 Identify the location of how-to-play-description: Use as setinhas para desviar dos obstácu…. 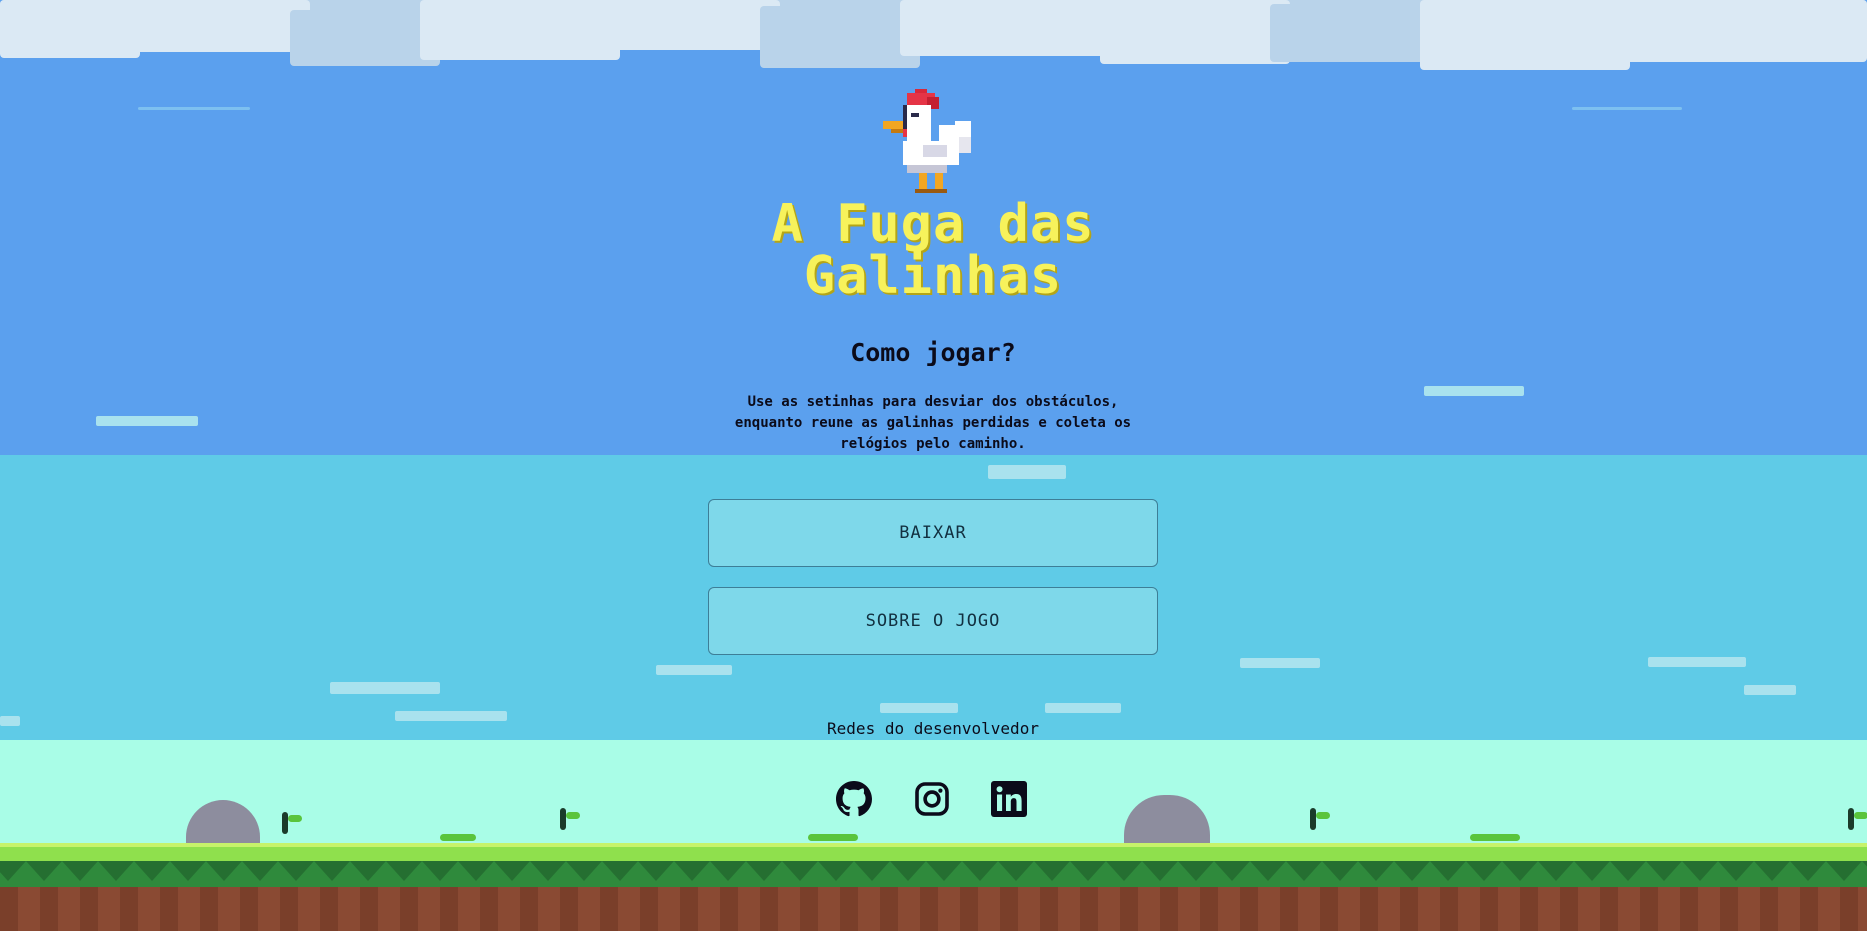
(933, 423).